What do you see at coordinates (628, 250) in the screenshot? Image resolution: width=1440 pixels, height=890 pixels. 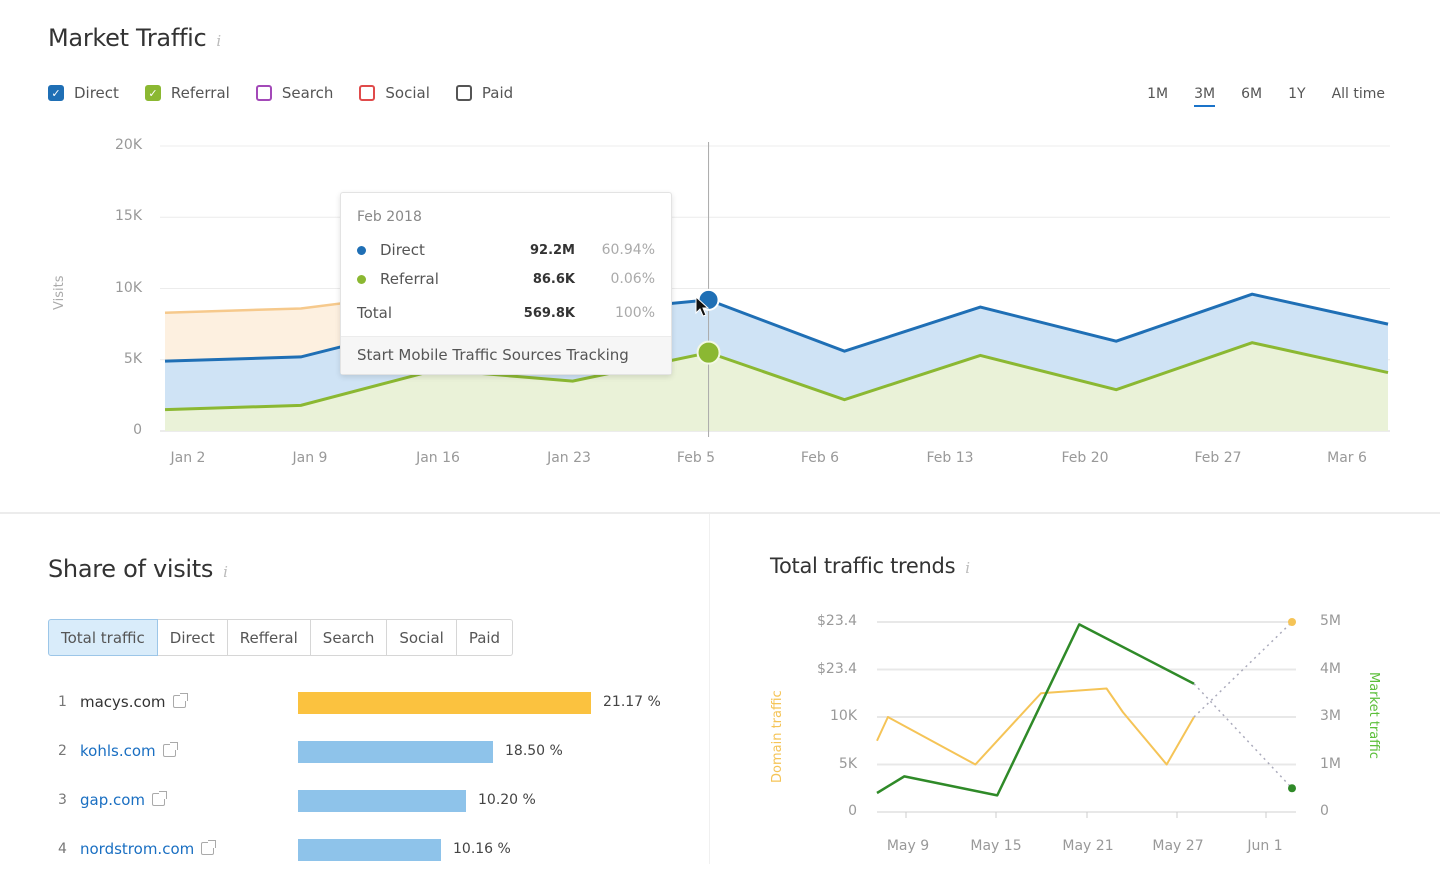 I see `tooltip-row-pct: 60.94%` at bounding box center [628, 250].